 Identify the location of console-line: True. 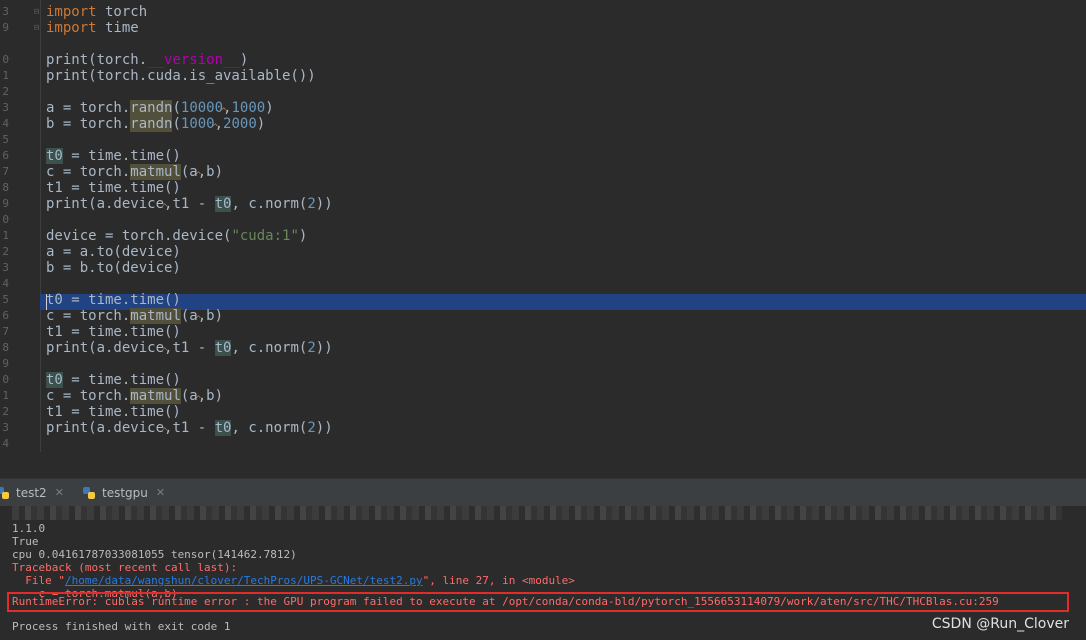
(25, 541).